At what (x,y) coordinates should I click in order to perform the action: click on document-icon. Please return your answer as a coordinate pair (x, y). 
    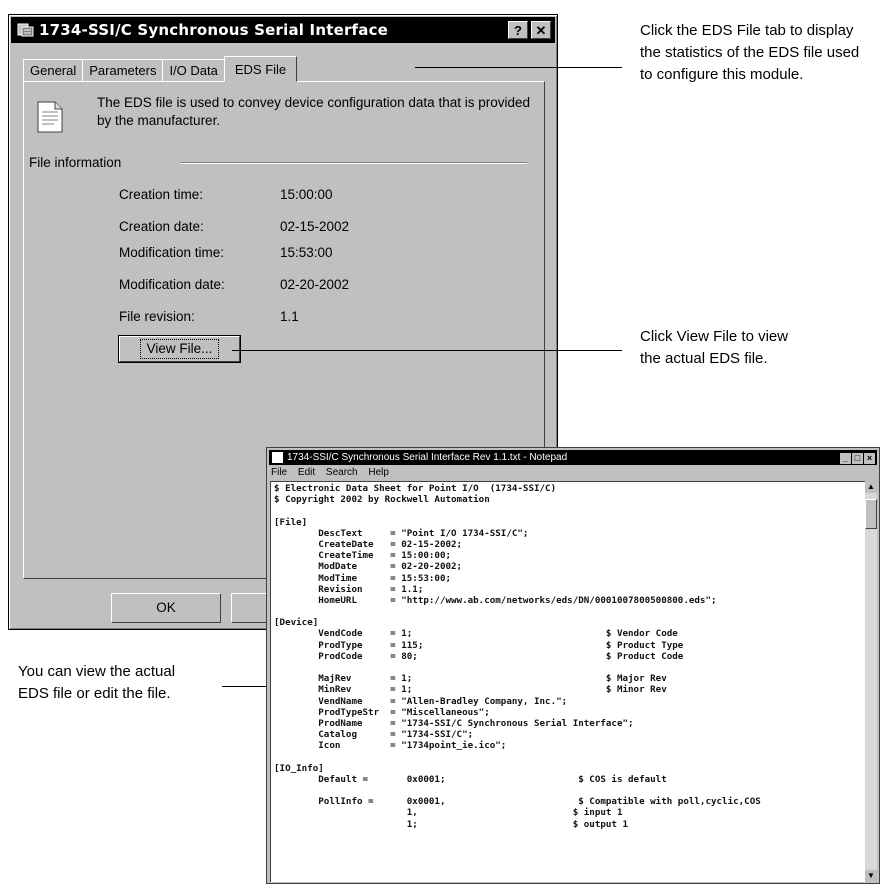
    Looking at the image, I should click on (50, 117).